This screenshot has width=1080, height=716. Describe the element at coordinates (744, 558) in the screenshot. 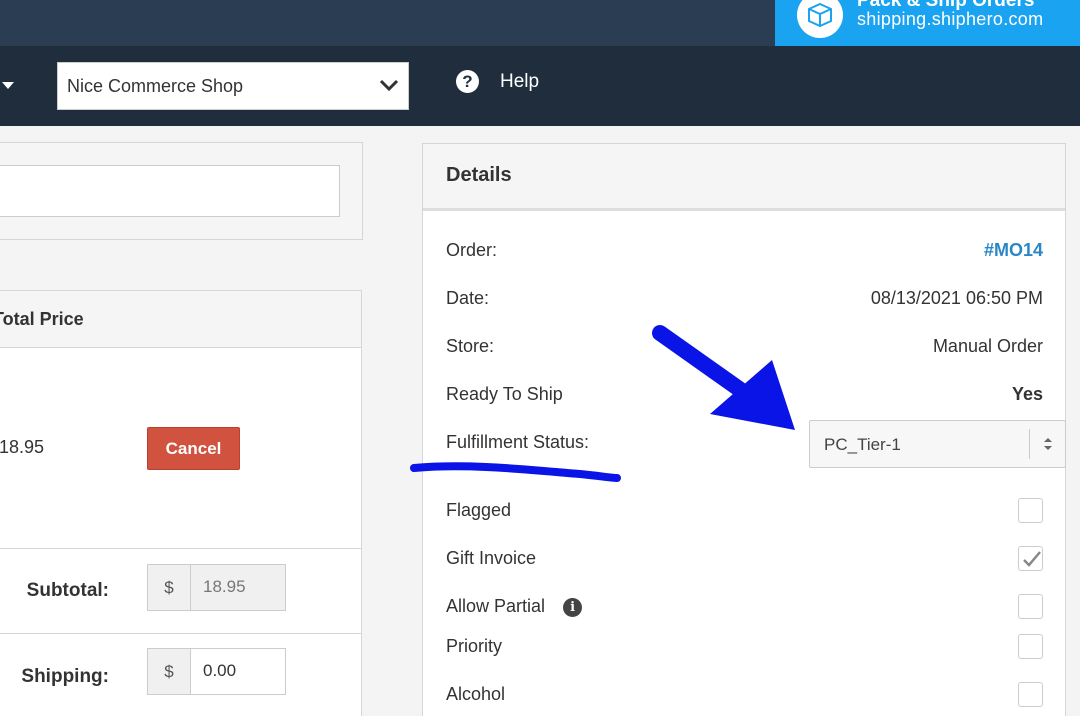

I see `gift-invoice-row: Gift Invoice` at that location.